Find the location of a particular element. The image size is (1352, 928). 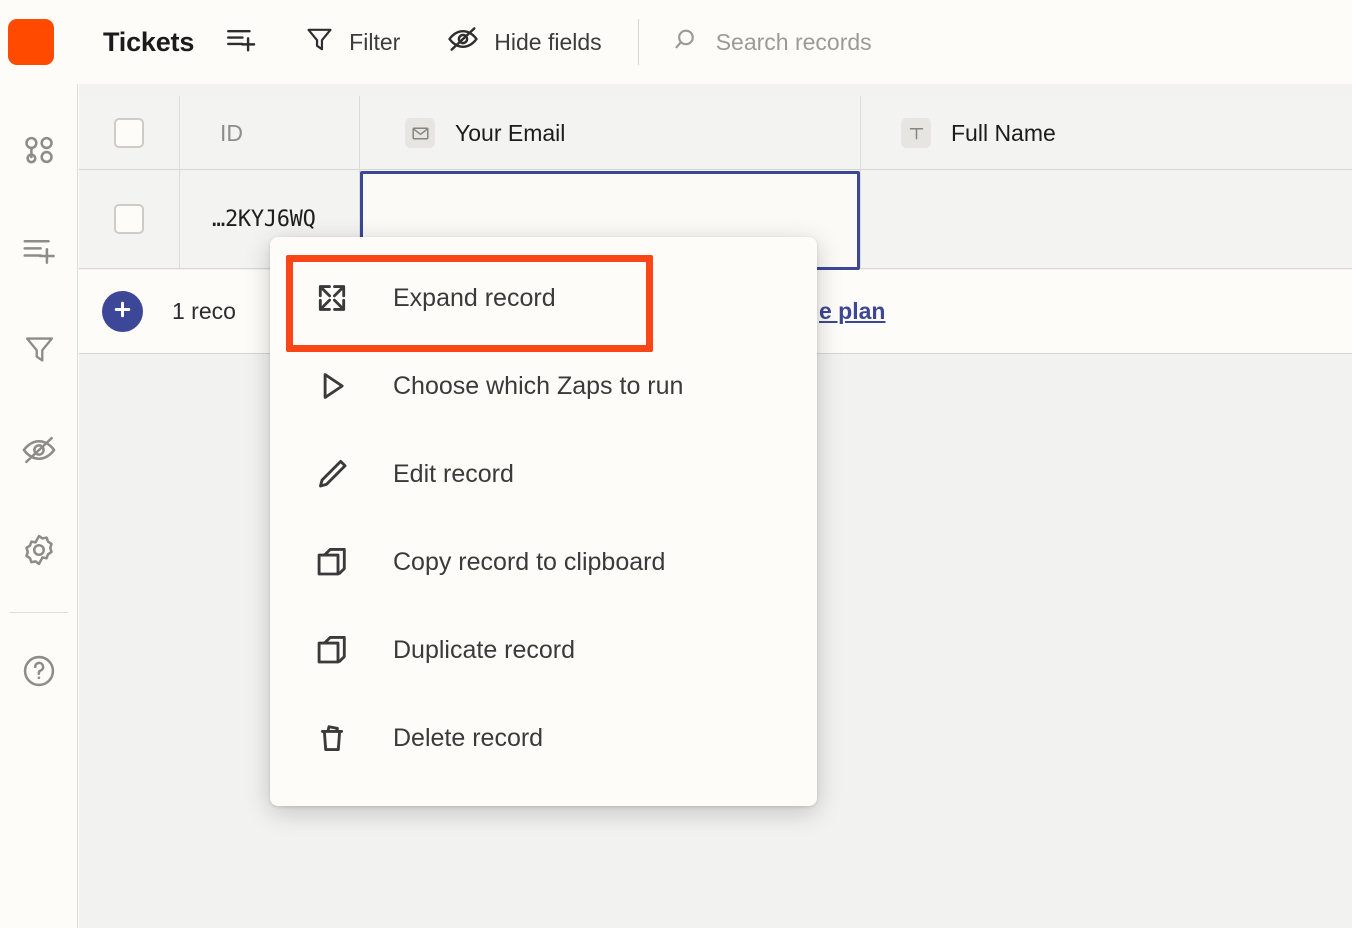

context-menu-item-duplicate-record: Duplicate record is located at coordinates (543, 650).